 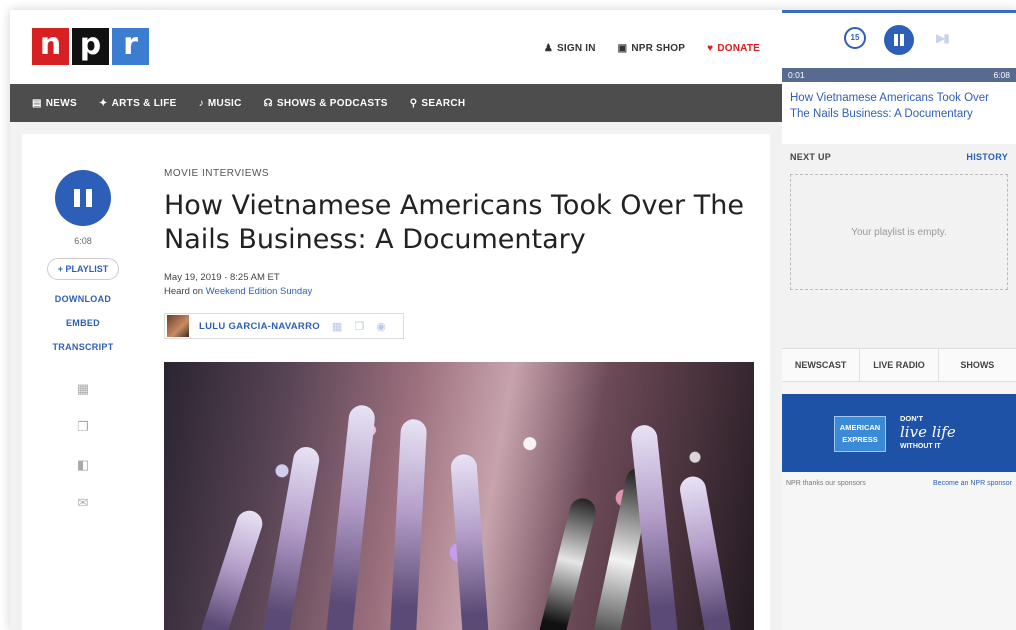 I want to click on top-links: ♟ SIGN IN ▣ NPR SHOP ♥ DONATE, so click(x=652, y=48).